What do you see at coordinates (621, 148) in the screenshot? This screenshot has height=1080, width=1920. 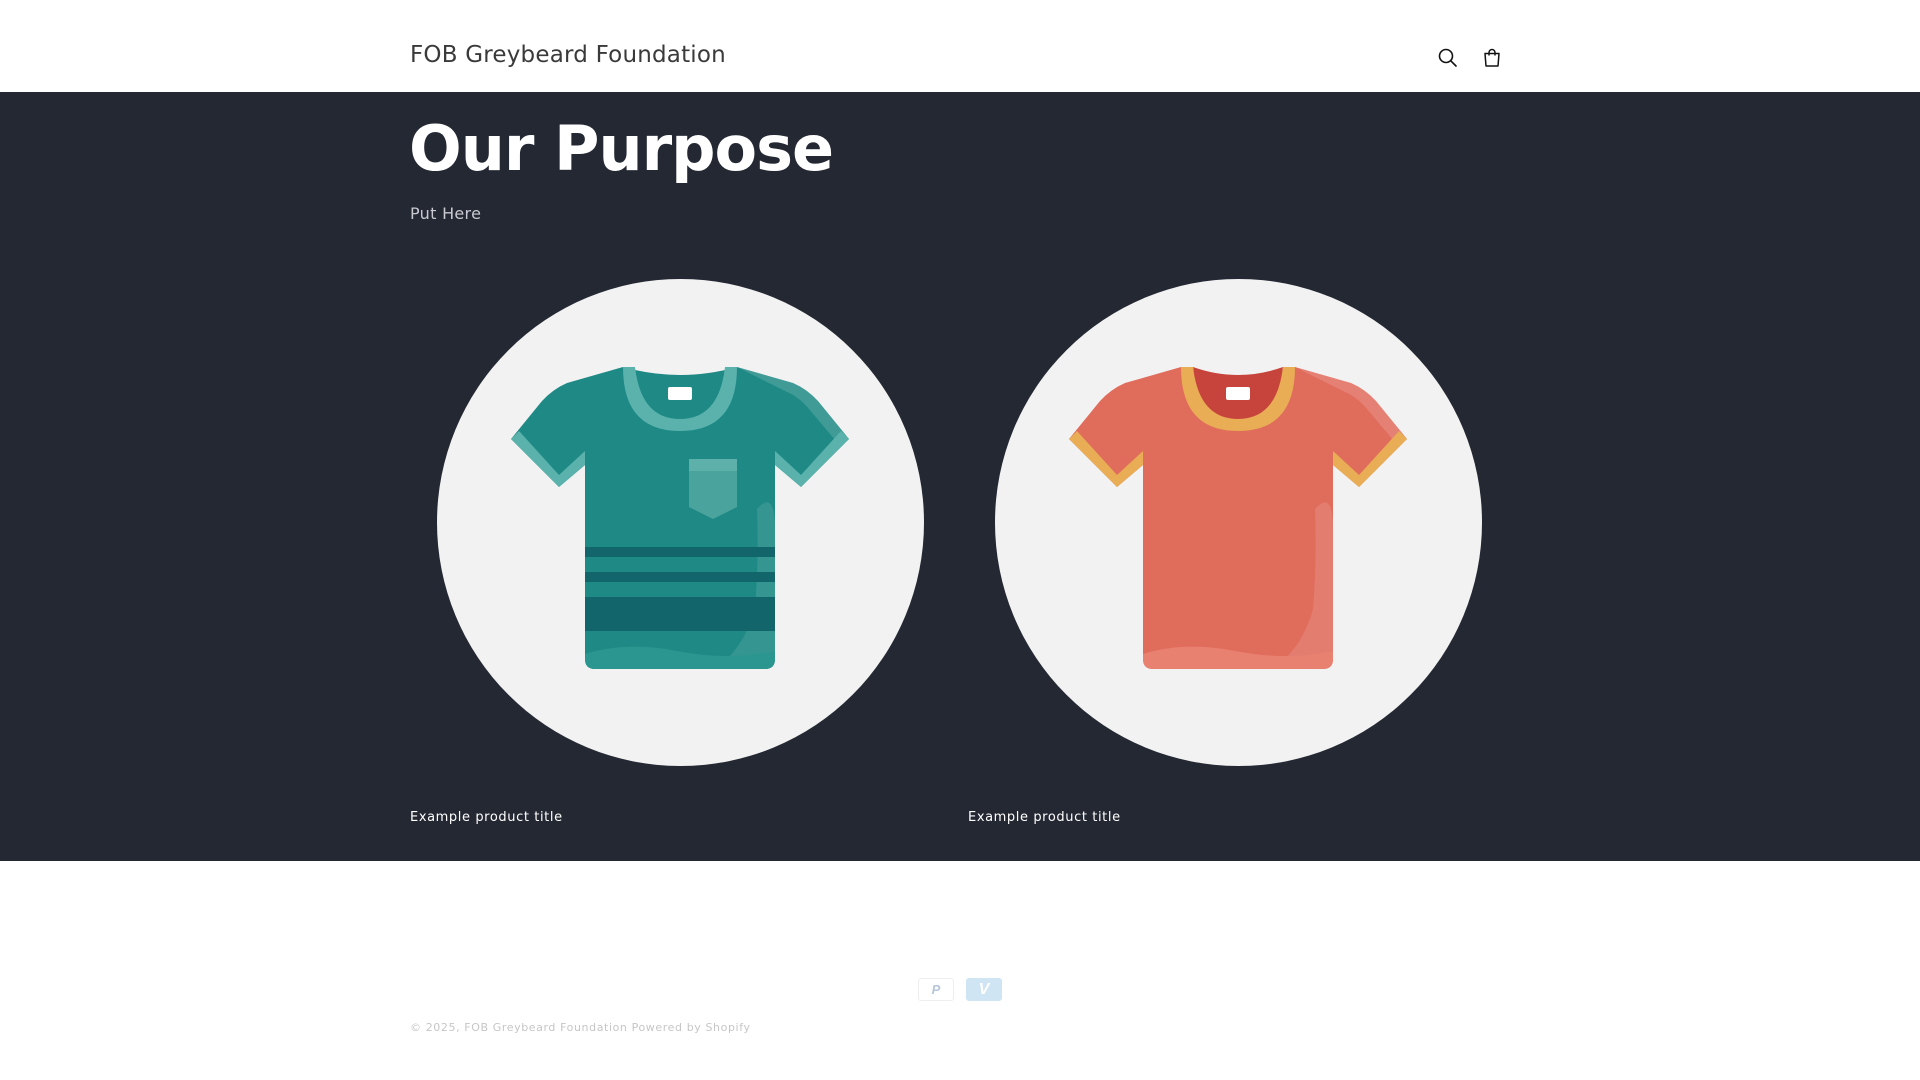 I see `section-title: Our Purpose` at bounding box center [621, 148].